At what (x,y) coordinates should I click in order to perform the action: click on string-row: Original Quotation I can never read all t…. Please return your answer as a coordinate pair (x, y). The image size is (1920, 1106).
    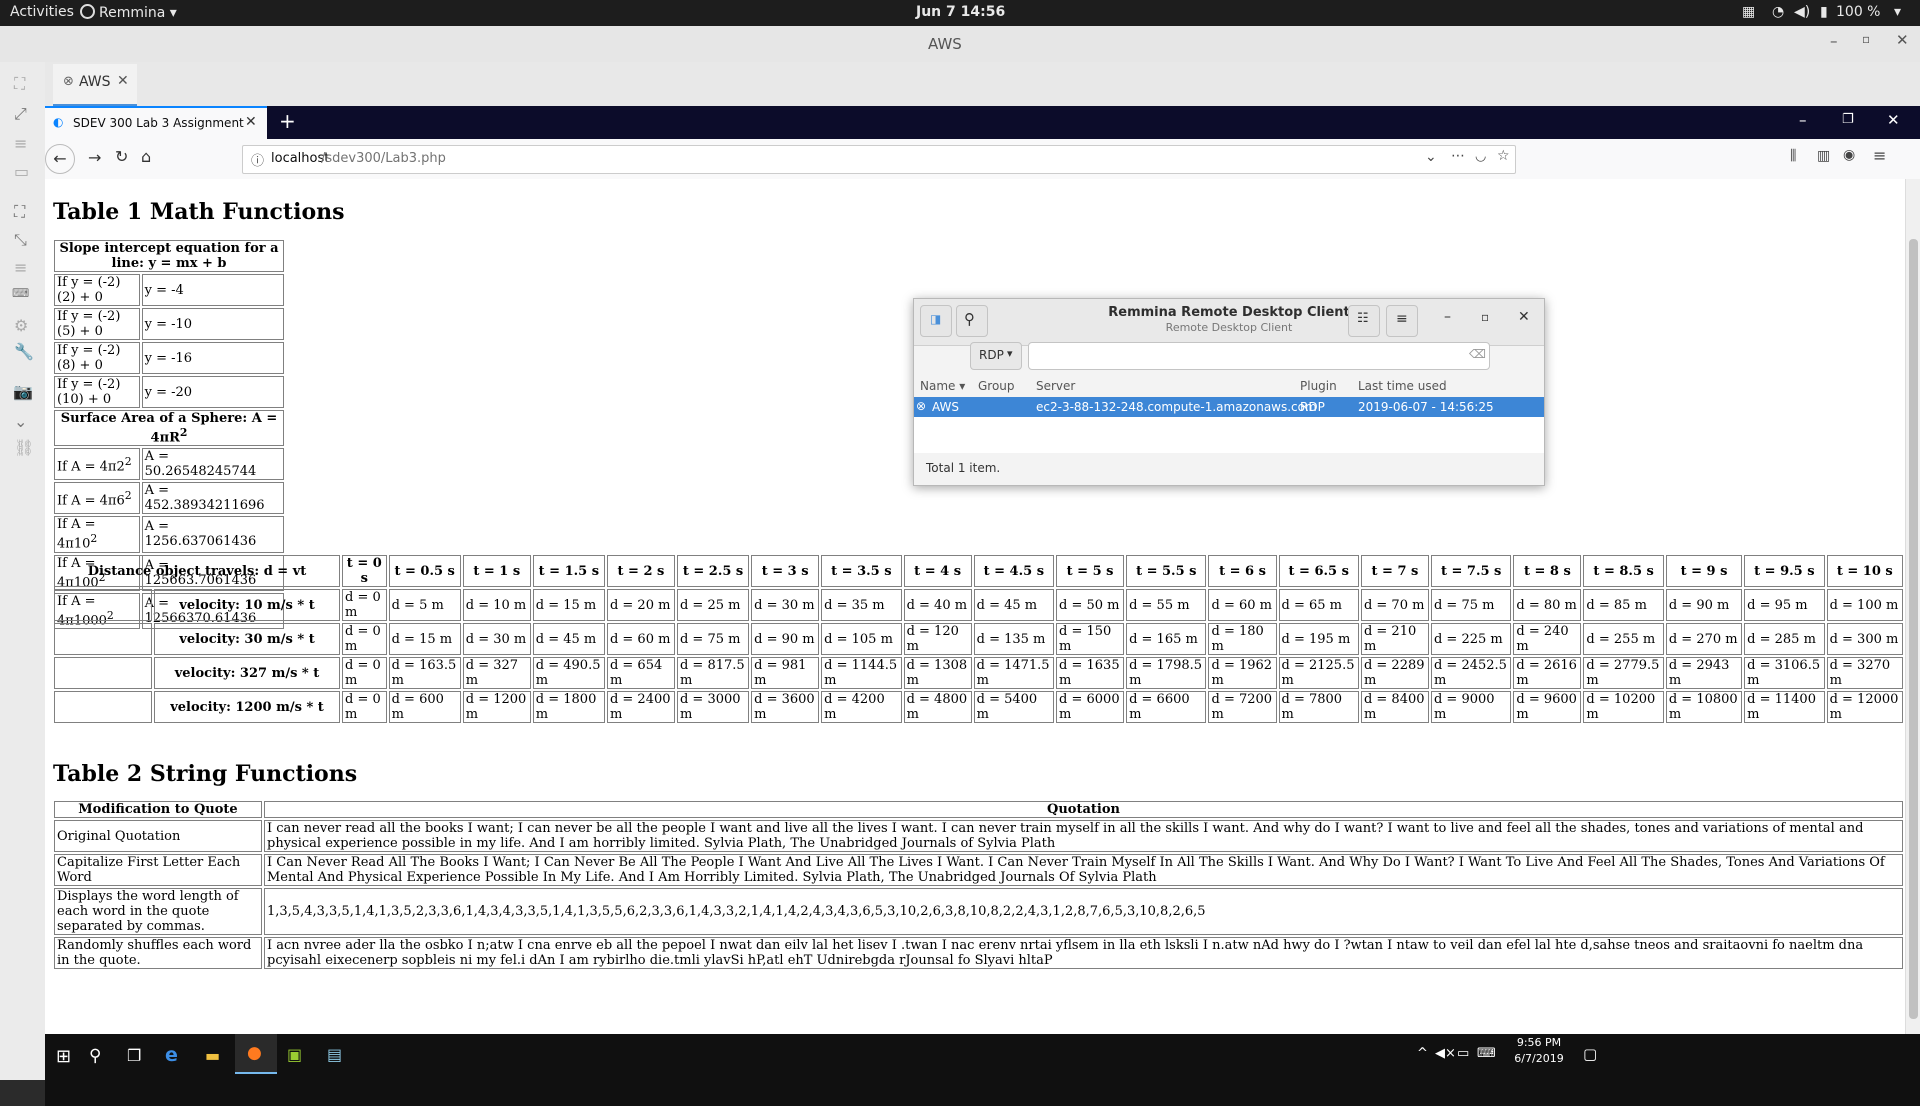
    Looking at the image, I should click on (978, 836).